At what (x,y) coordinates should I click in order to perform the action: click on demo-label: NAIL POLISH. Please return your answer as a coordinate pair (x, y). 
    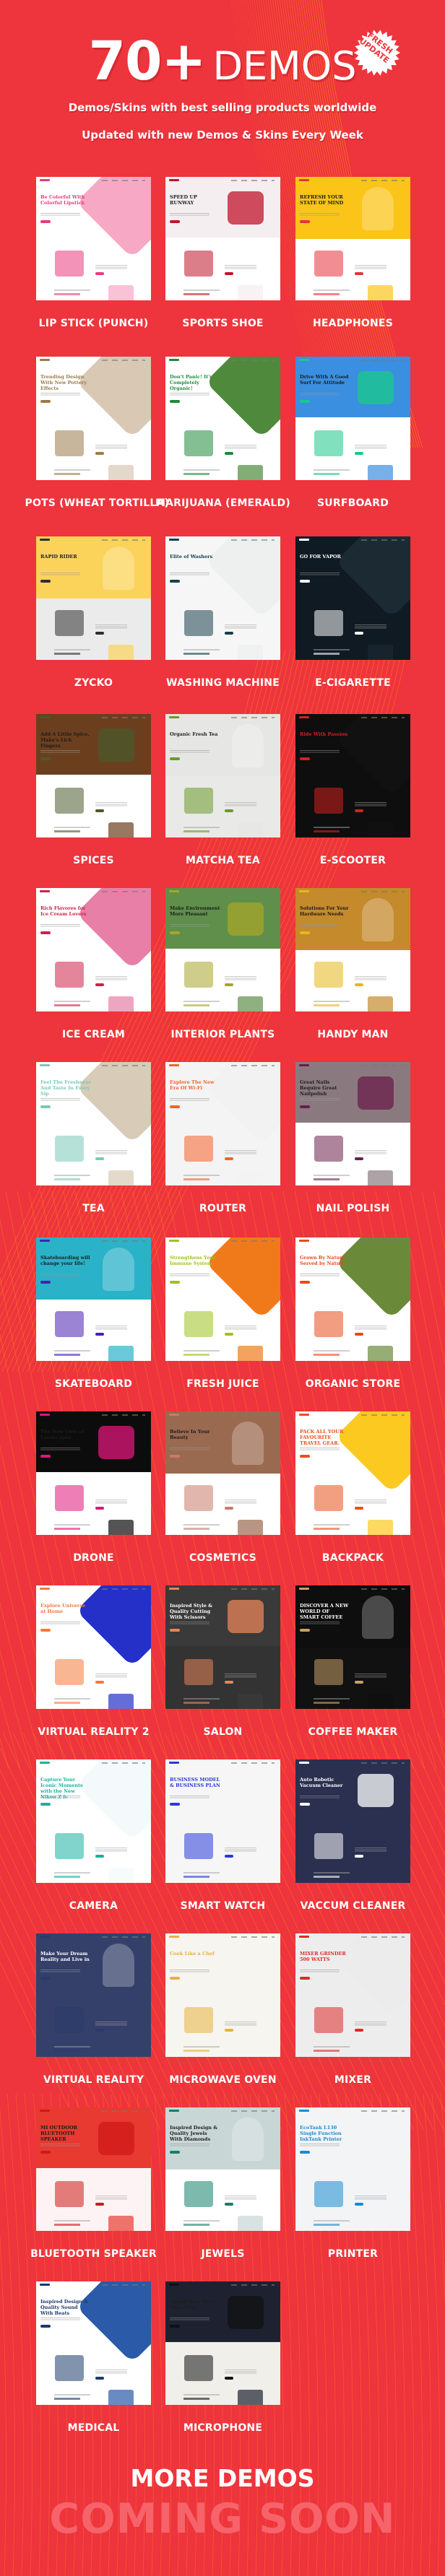
    Looking at the image, I should click on (353, 1208).